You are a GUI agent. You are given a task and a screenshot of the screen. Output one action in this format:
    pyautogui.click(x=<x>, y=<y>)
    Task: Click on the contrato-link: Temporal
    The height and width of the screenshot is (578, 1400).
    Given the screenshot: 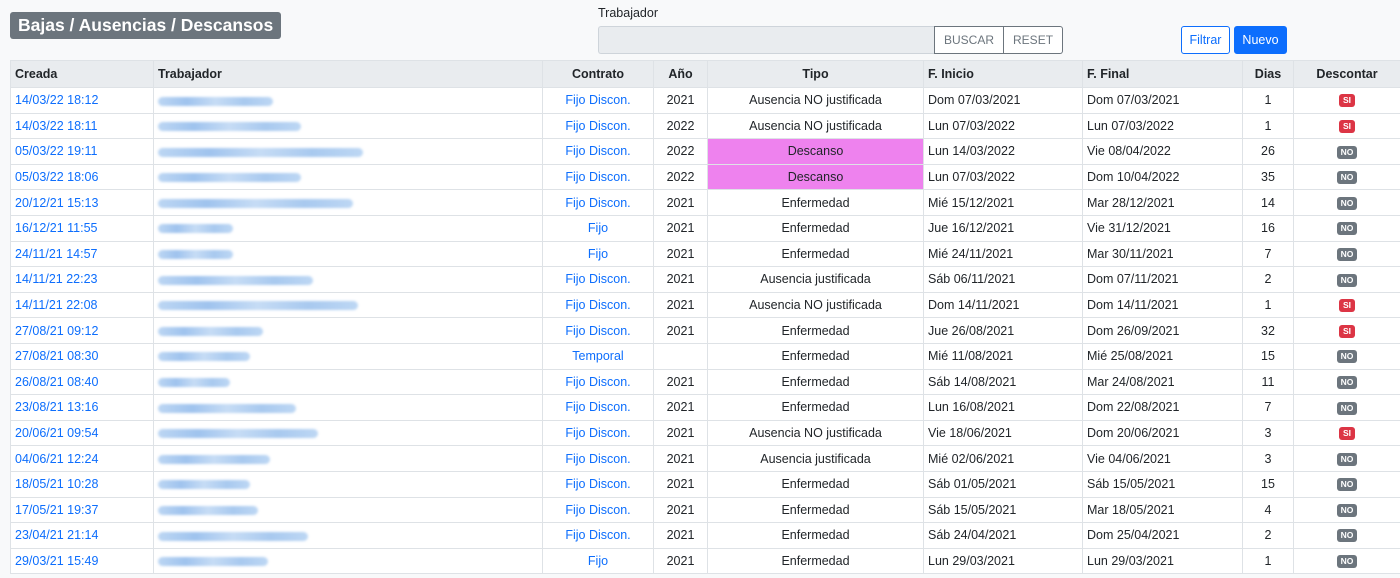 What is the action you would take?
    pyautogui.click(x=597, y=356)
    